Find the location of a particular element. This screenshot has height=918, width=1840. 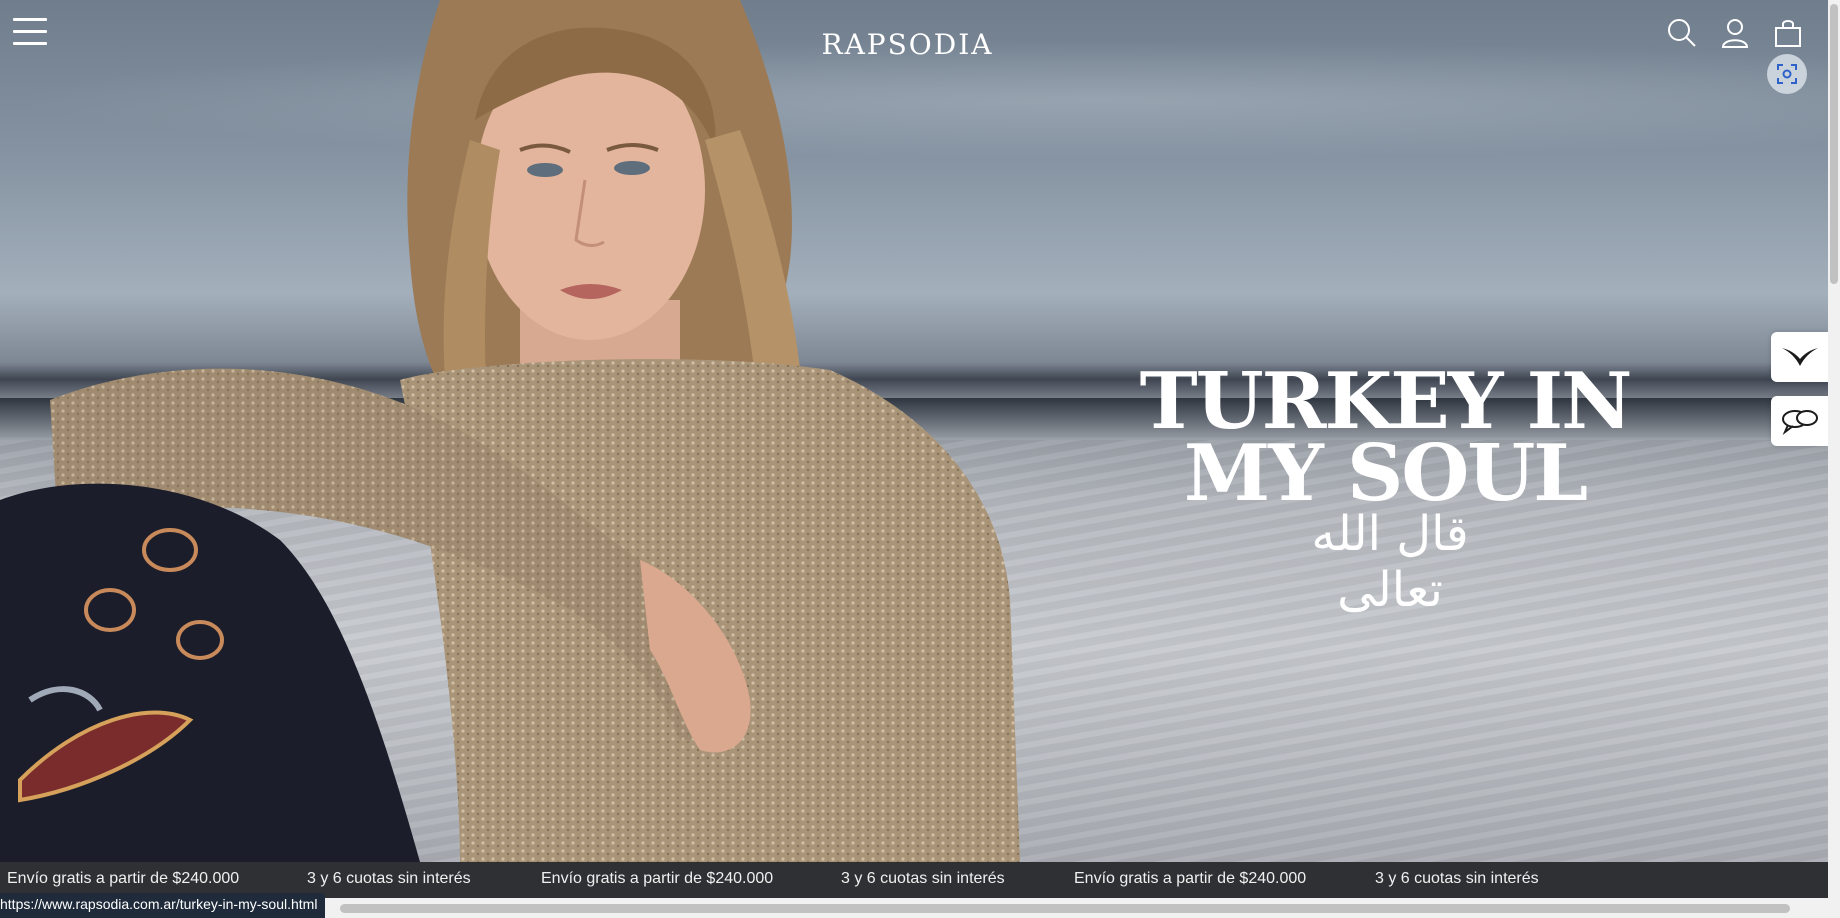

menu-button is located at coordinates (30, 34).